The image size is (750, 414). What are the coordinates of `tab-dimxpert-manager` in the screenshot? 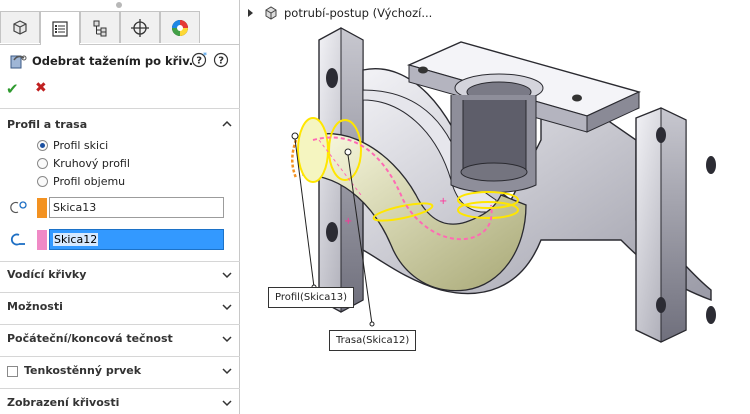 It's located at (140, 27).